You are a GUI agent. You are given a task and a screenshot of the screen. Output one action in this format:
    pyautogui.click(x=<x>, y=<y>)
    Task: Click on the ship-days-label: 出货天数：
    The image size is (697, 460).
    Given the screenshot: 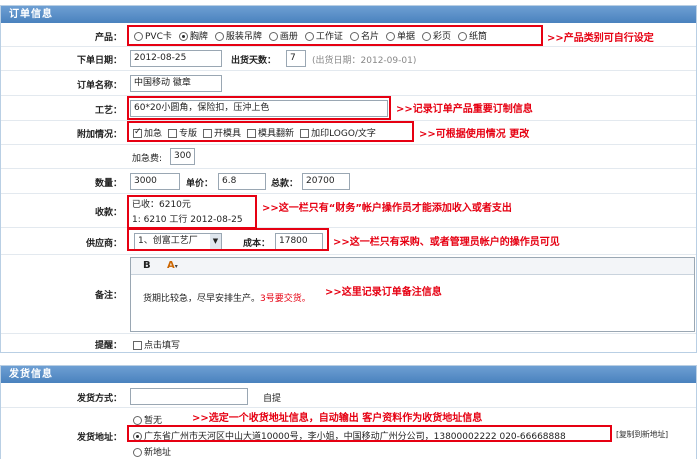 What is the action you would take?
    pyautogui.click(x=254, y=61)
    